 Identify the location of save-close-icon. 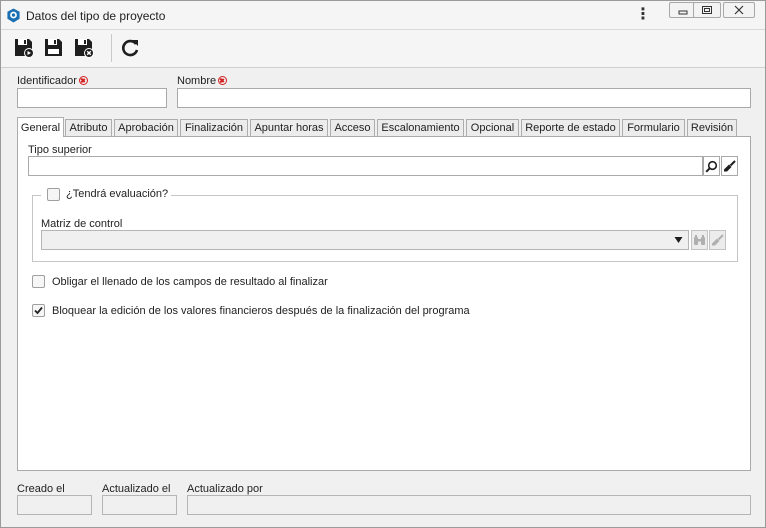
(84, 48).